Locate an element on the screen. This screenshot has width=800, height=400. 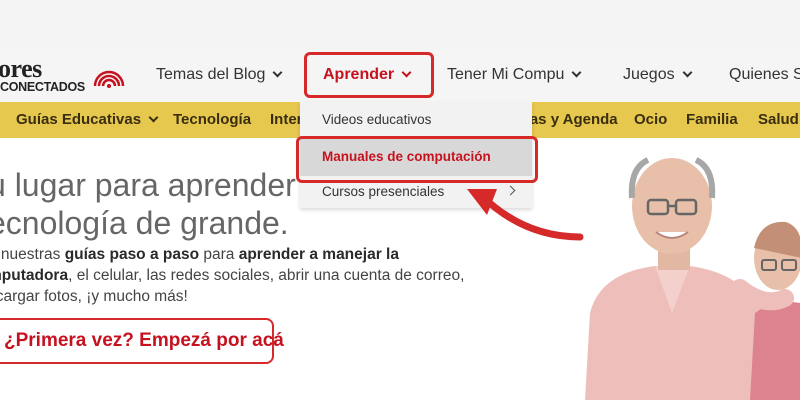
bold-text: mputadora is located at coordinates (34, 275).